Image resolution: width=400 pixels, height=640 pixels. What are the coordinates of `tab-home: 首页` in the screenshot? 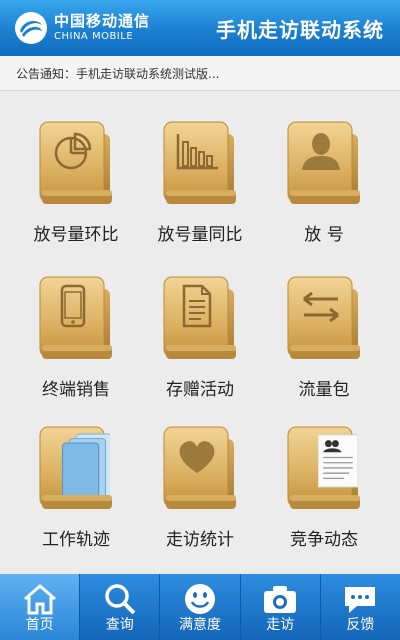 It's located at (40, 607).